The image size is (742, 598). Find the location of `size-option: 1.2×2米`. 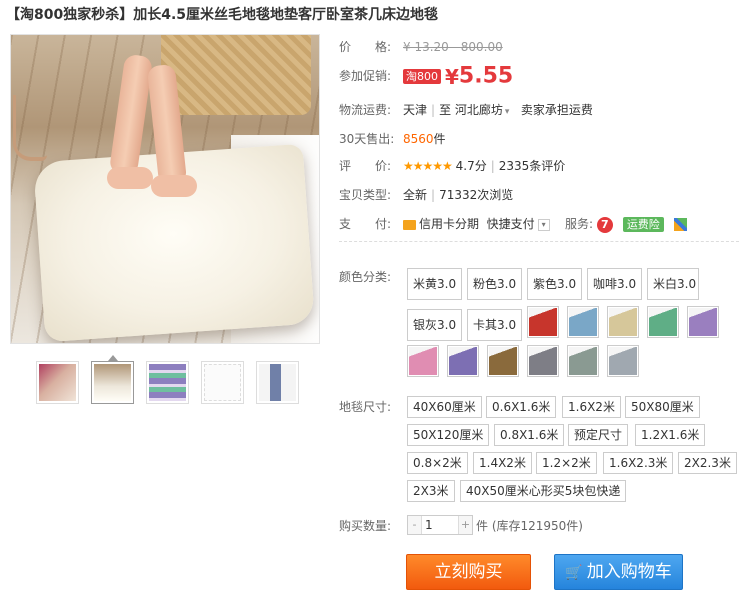

size-option: 1.2×2米 is located at coordinates (566, 463).